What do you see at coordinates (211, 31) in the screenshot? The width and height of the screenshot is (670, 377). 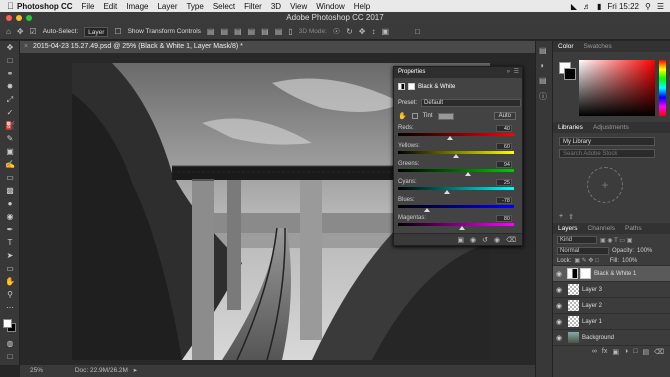 I see `align-top-icon: ▤` at bounding box center [211, 31].